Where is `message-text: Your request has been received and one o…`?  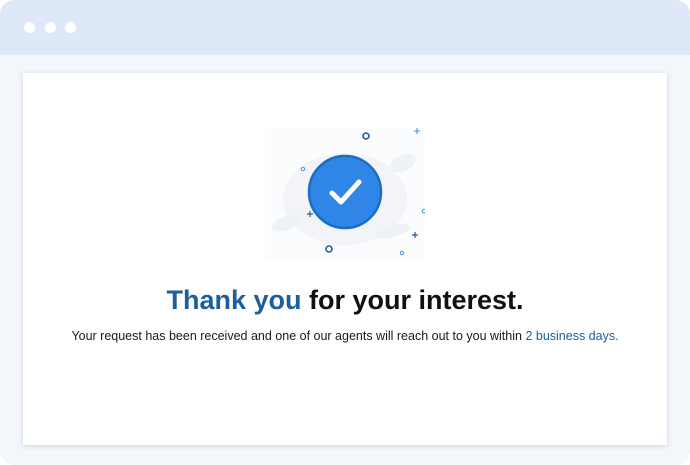 message-text: Your request has been received and one o… is located at coordinates (298, 336).